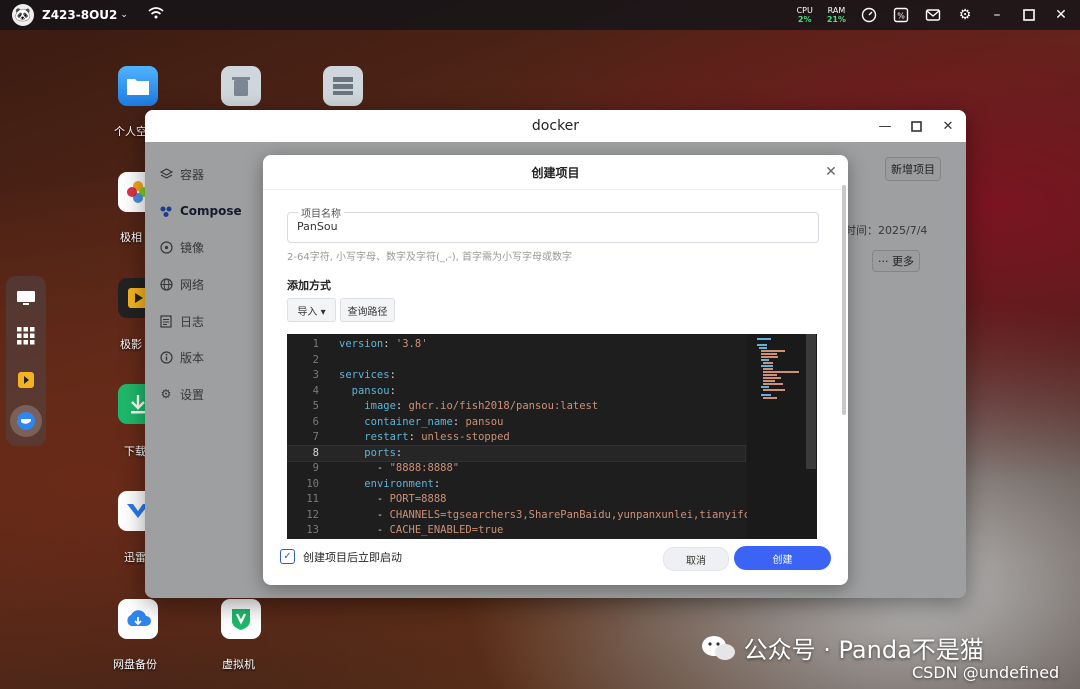 This screenshot has width=1080, height=689. Describe the element at coordinates (321, 212) in the screenshot. I see `project-name-label: 项目名称` at that location.